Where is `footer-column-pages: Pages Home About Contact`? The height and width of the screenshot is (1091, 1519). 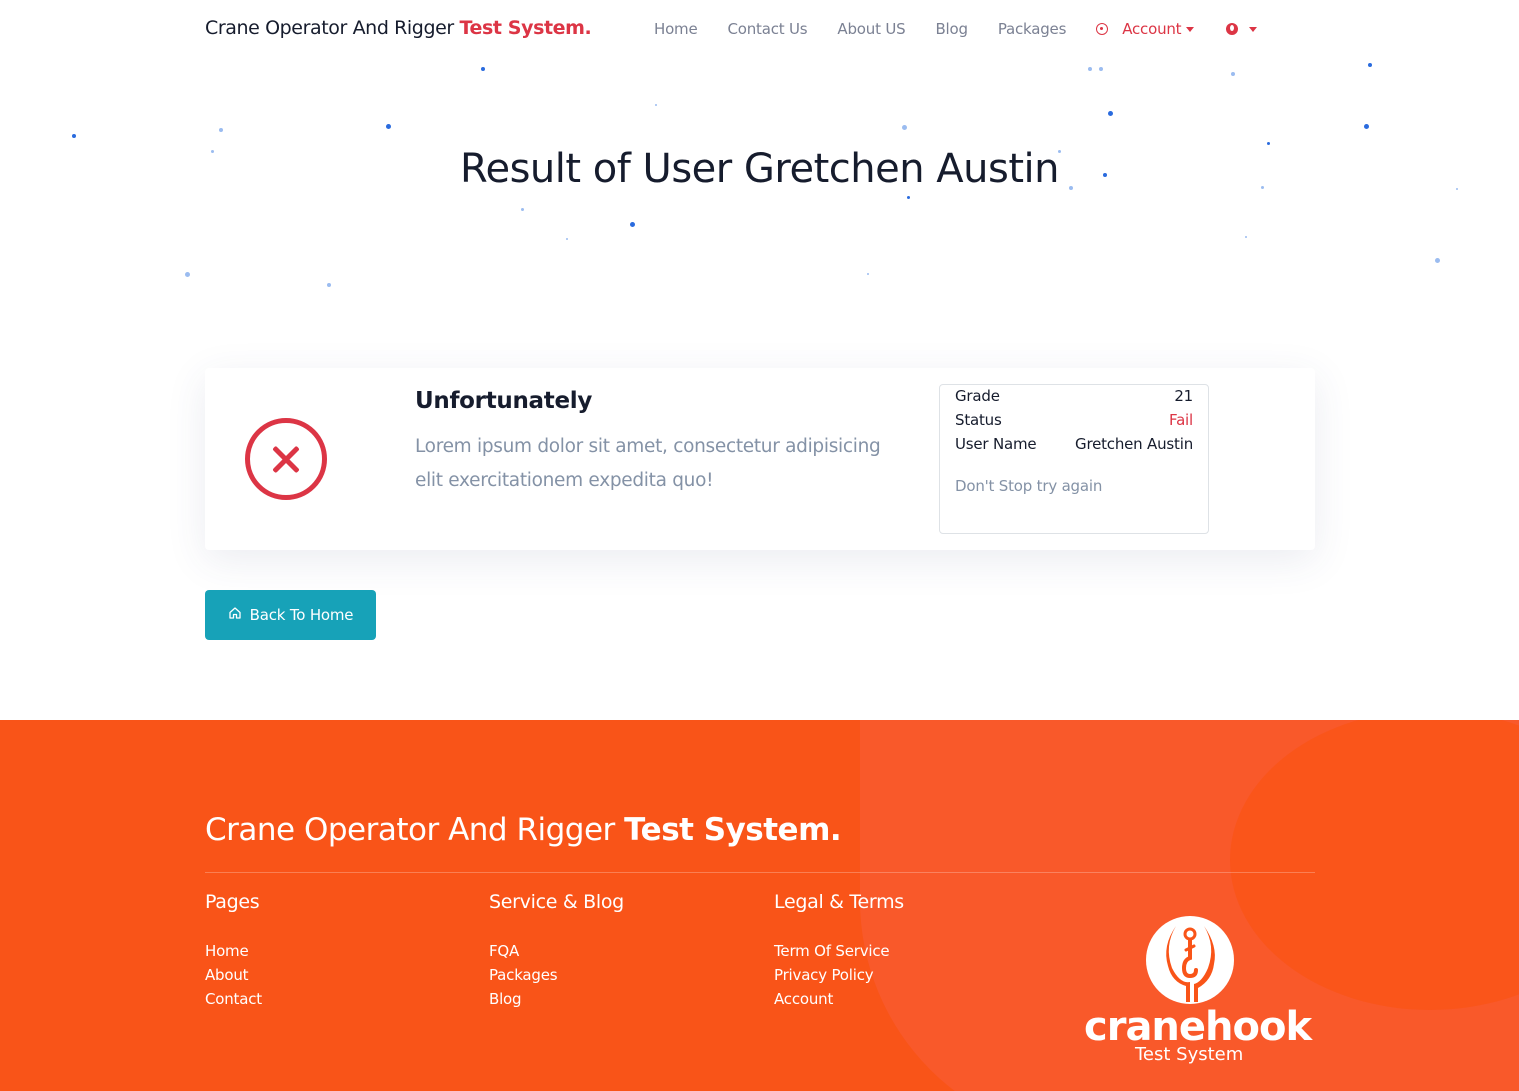 footer-column-pages: Pages Home About Contact is located at coordinates (233, 951).